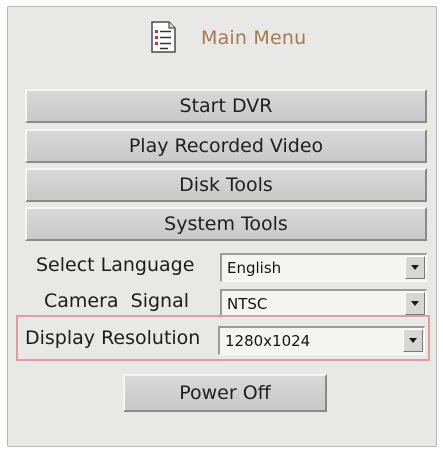 Image resolution: width=443 pixels, height=452 pixels. I want to click on display-resolution-value: 1280x1024, so click(268, 341).